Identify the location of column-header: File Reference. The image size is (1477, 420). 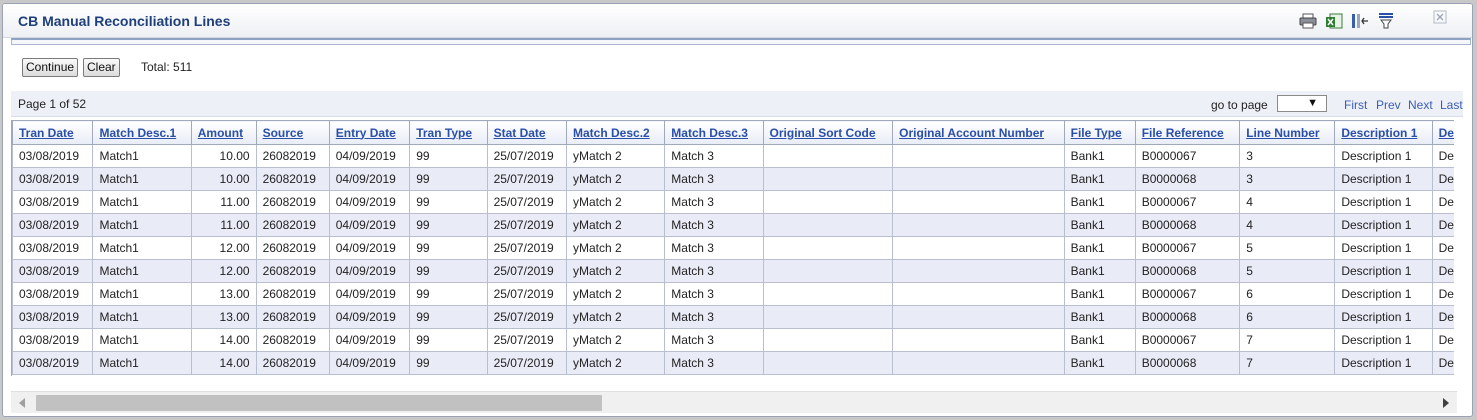
(1187, 132).